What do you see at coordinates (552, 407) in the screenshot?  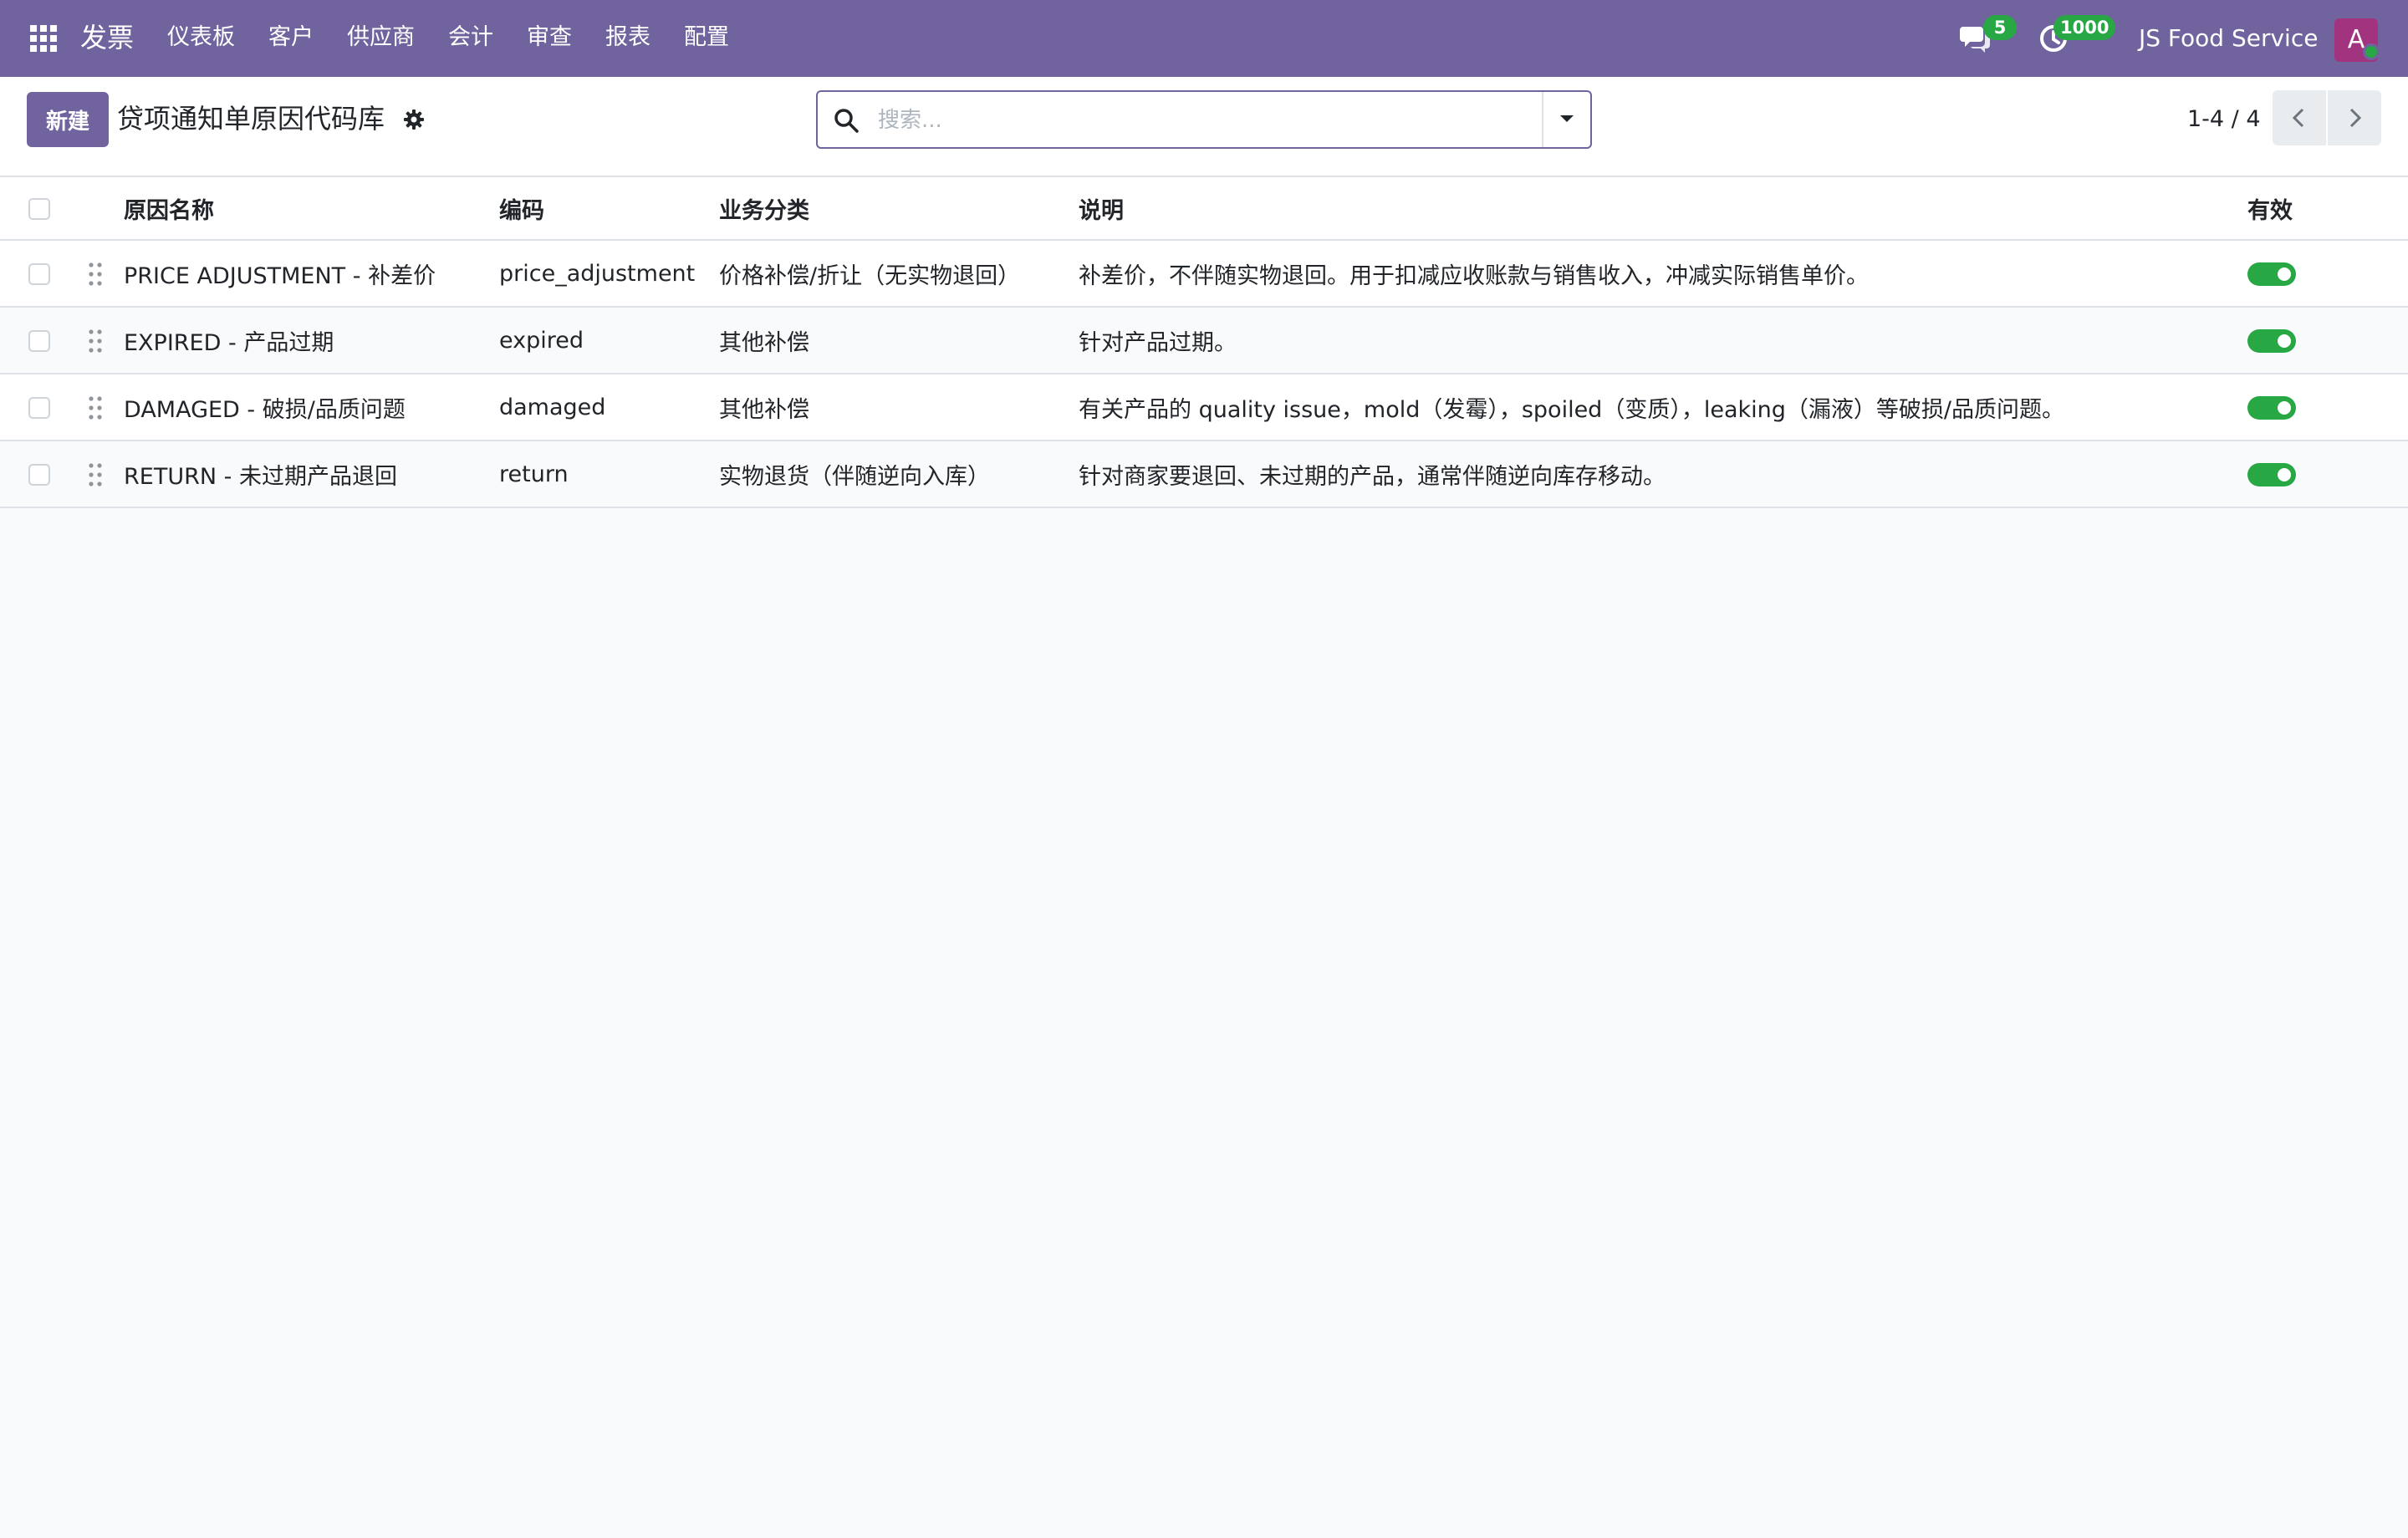 I see `cell-code: damaged` at bounding box center [552, 407].